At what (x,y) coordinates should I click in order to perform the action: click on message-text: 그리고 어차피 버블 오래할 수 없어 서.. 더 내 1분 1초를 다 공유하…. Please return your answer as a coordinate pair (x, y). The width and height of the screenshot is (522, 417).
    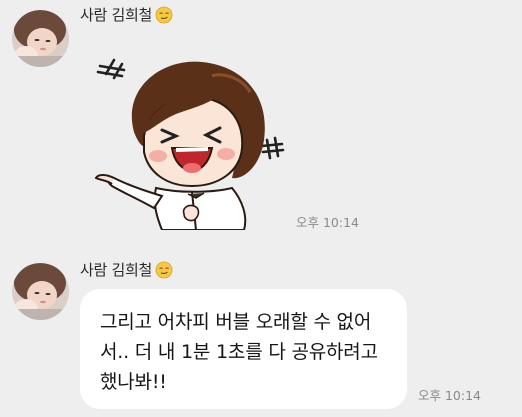
    Looking at the image, I should click on (239, 352).